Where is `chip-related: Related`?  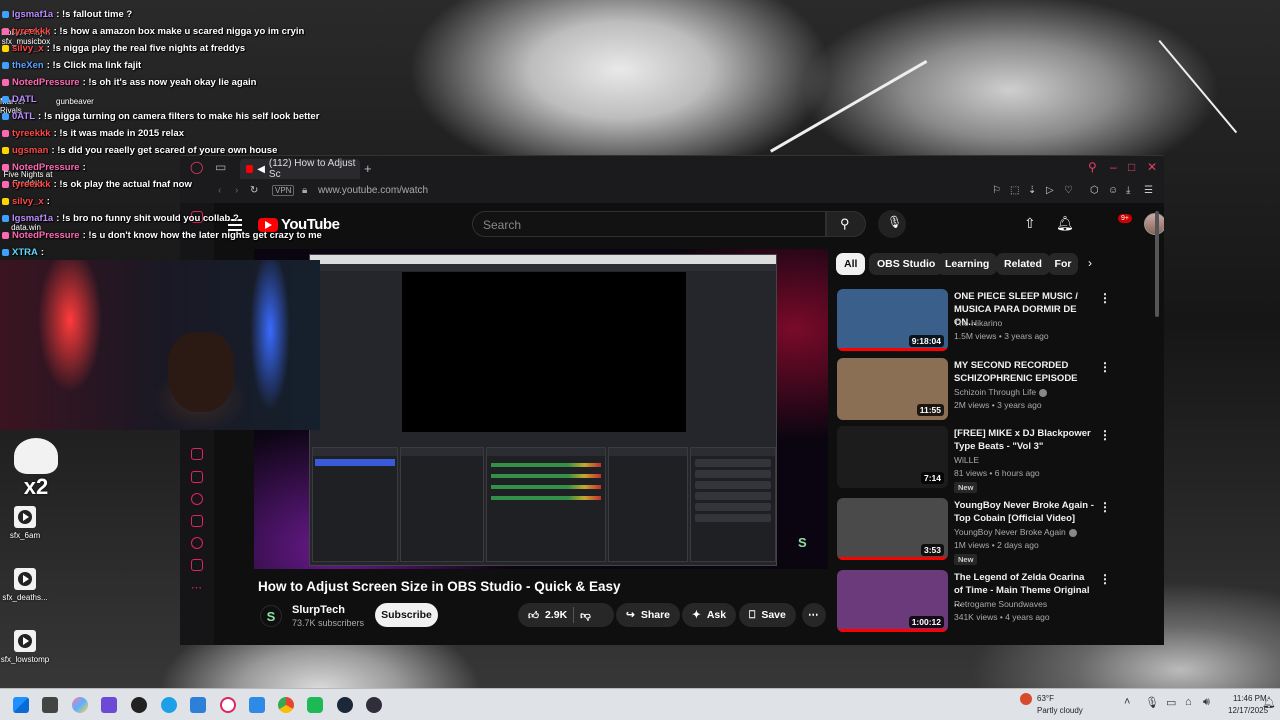
chip-related: Related is located at coordinates (1023, 264).